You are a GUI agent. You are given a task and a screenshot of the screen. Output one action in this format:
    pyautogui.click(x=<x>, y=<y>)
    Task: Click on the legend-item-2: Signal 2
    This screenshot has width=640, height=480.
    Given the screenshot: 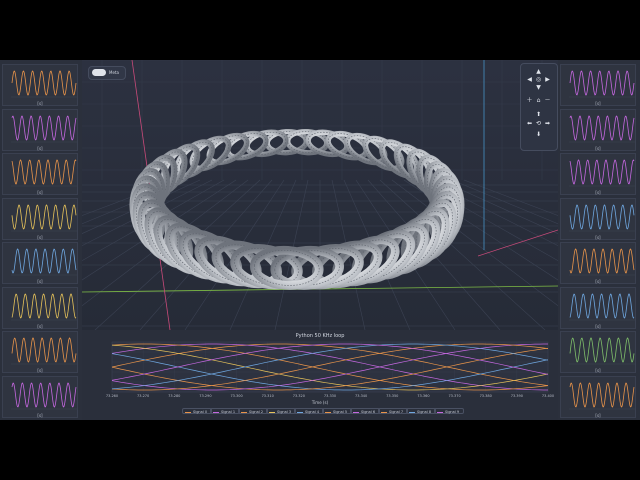 What is the action you would take?
    pyautogui.click(x=253, y=411)
    